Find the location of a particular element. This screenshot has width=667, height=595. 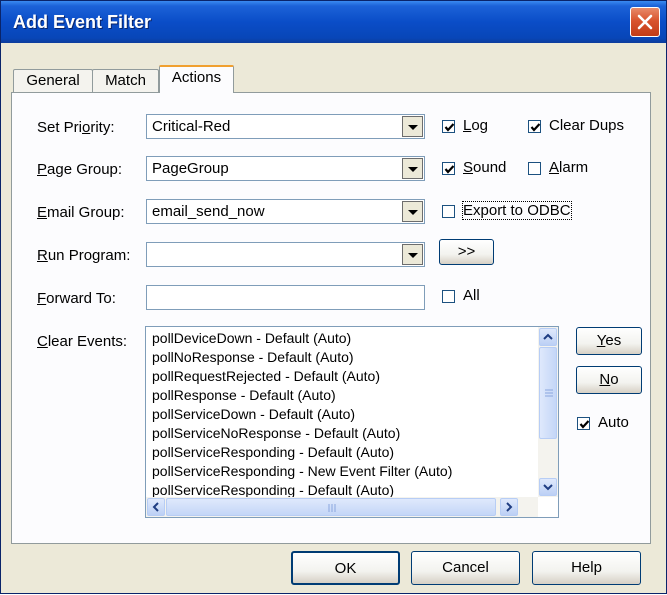

horizontal-scrollbar is located at coordinates (342, 507).